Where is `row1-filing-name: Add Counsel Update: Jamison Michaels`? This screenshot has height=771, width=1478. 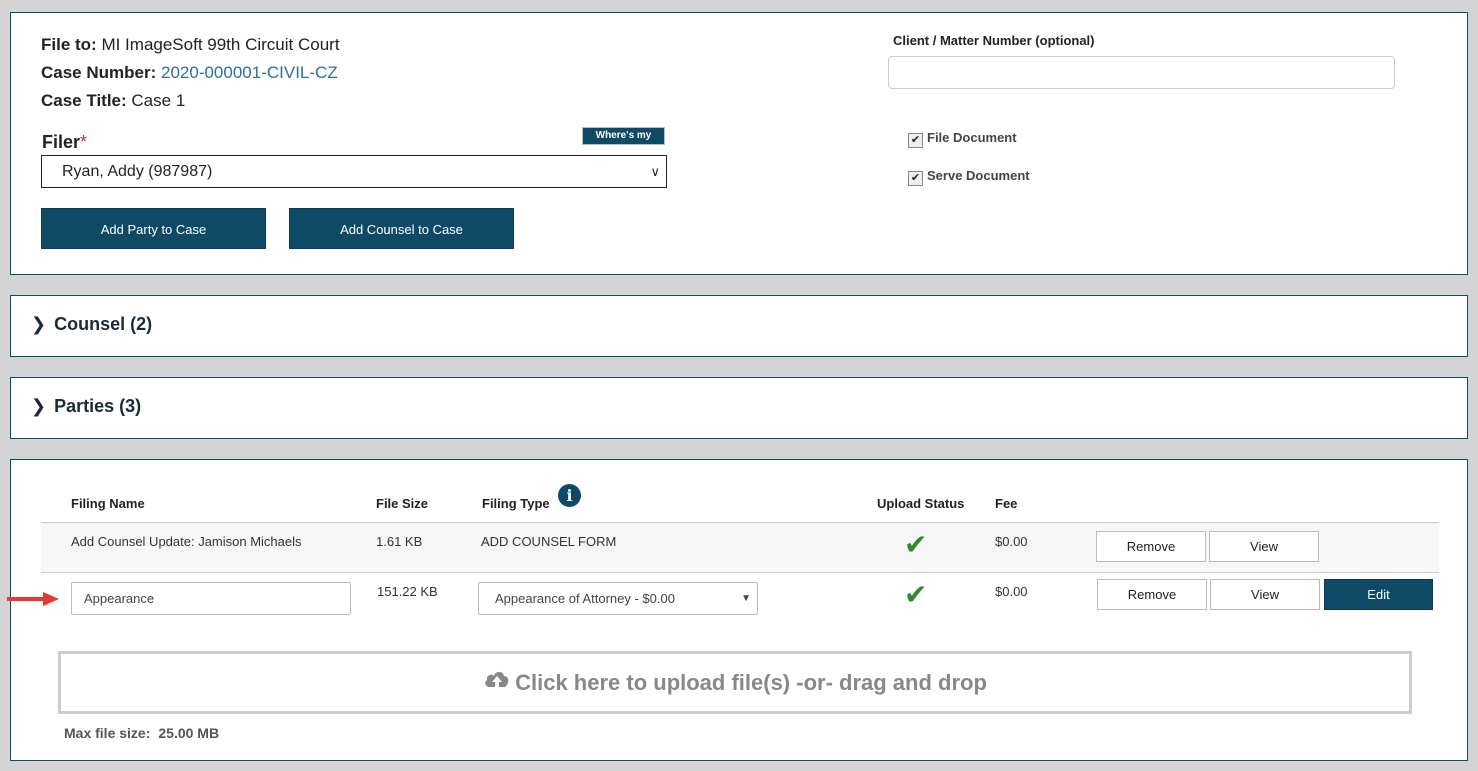
row1-filing-name: Add Counsel Update: Jamison Michaels is located at coordinates (186, 541).